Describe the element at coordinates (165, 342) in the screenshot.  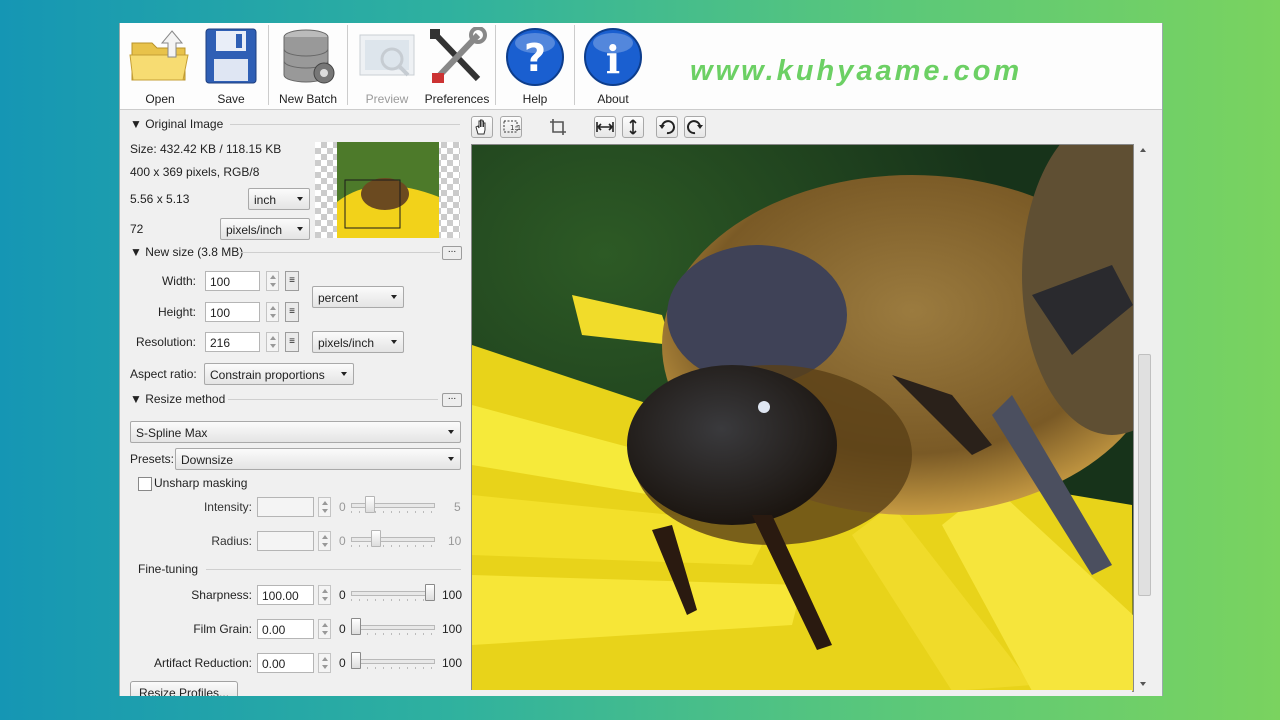
I see `resolution-label: Resolution:` at that location.